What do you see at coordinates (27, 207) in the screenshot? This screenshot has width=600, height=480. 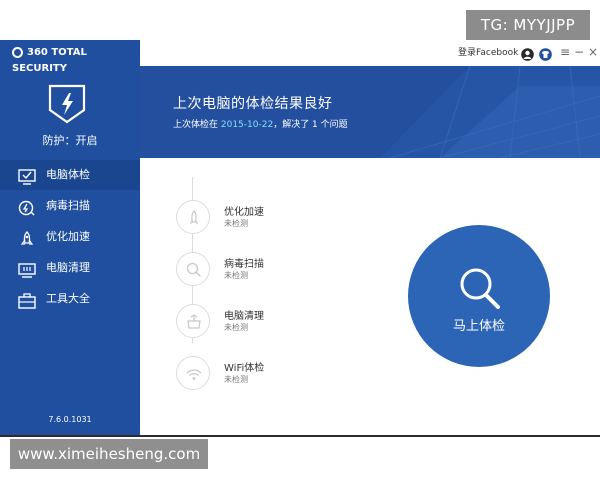 I see `virus-scan-icon` at bounding box center [27, 207].